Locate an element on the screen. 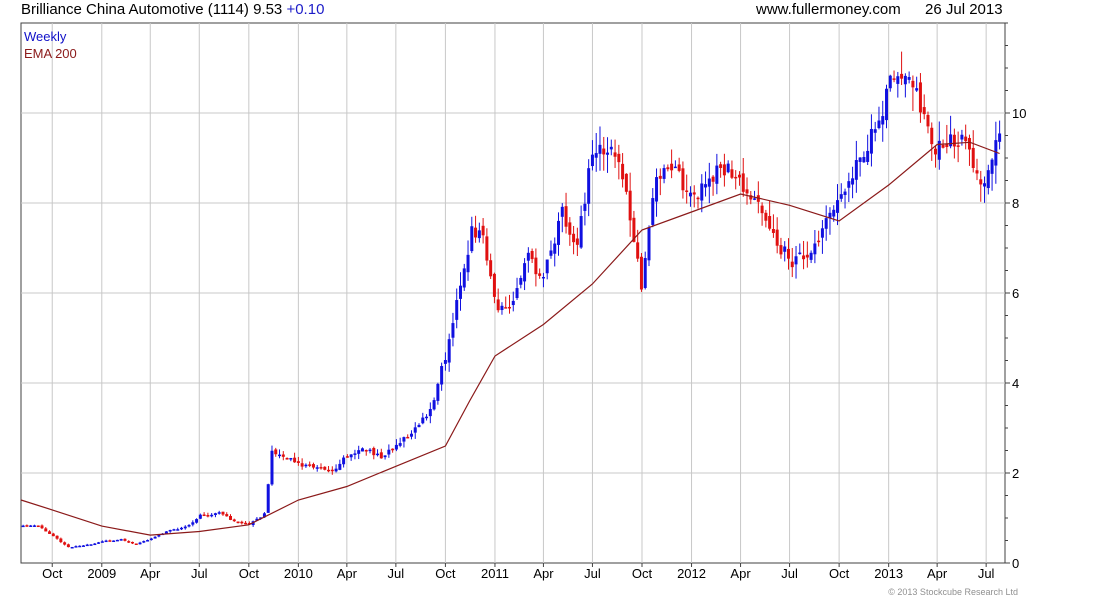  y-tick-label: 8 is located at coordinates (1015, 203).